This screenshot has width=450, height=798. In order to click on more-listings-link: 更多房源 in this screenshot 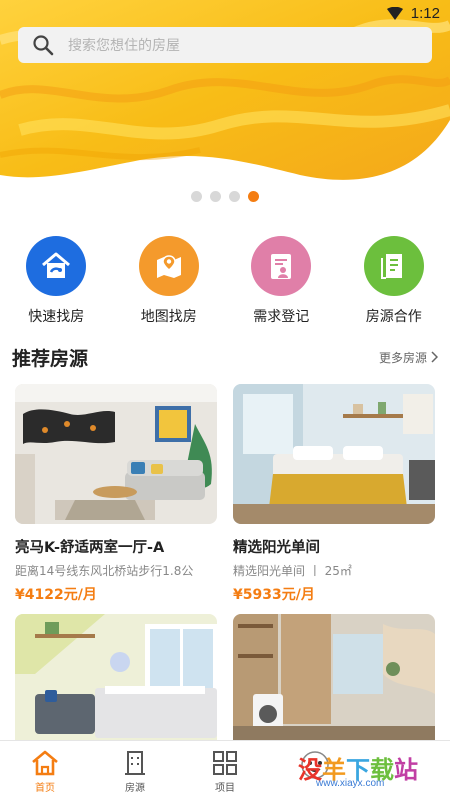, I will do `click(408, 357)`.